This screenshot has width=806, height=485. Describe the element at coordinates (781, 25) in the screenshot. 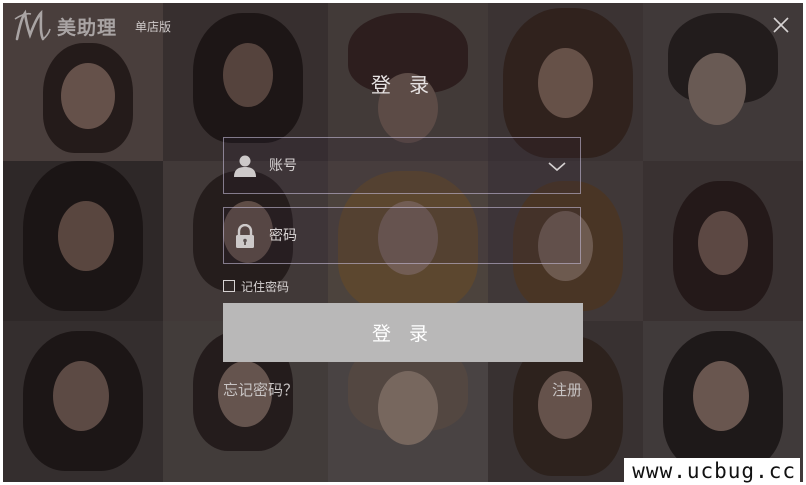

I see `close-icon` at that location.